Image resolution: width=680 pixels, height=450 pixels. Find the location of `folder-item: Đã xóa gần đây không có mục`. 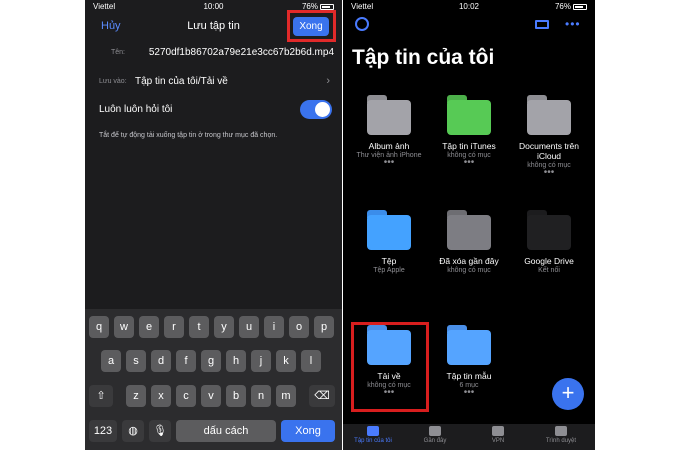

folder-item: Đã xóa gần đây không có mục is located at coordinates (469, 242).